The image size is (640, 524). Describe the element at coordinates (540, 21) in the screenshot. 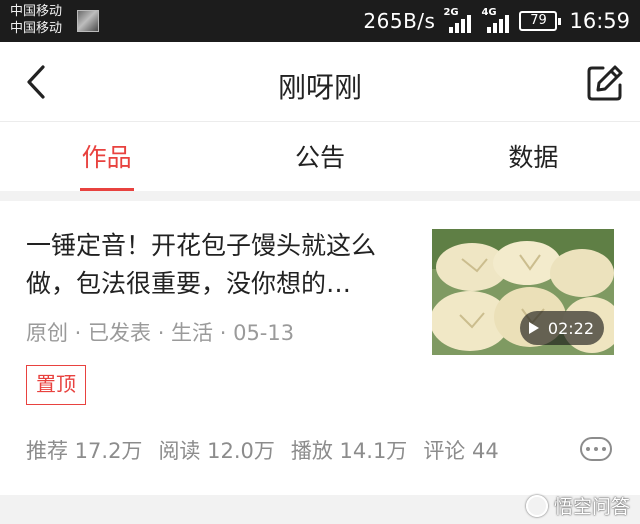

I see `battery-icon: 79` at that location.